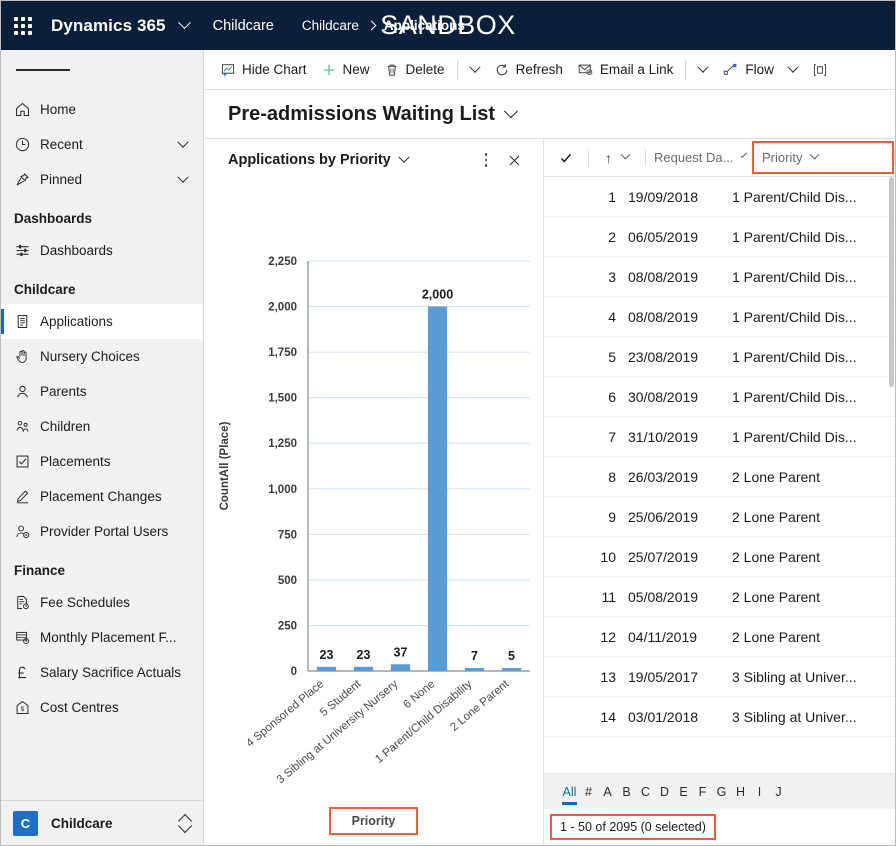  I want to click on grid-status-bar: 1 - 50 of 2095 (0 selected), so click(719, 827).